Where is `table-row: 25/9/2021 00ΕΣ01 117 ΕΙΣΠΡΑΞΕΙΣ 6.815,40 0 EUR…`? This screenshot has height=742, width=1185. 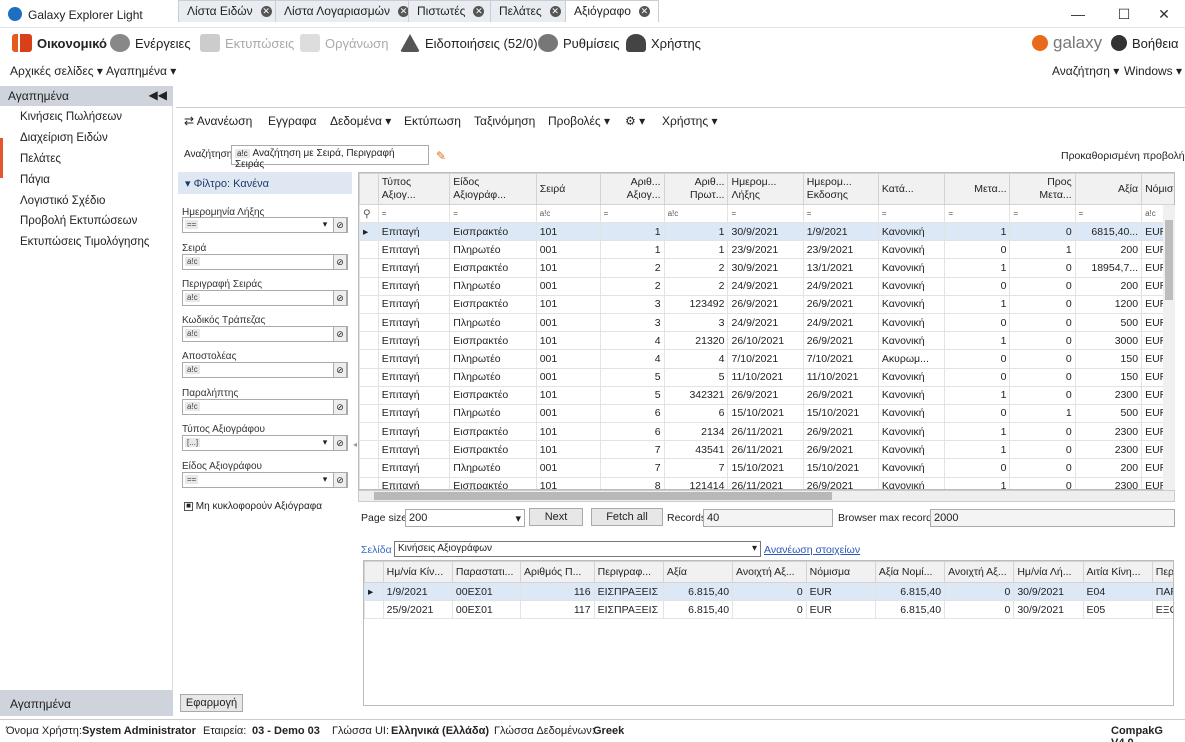 table-row: 25/9/2021 00ΕΣ01 117 ΕΙΣΠΡΑΞΕΙΣ 6.815,40 0 EUR… is located at coordinates (768, 610).